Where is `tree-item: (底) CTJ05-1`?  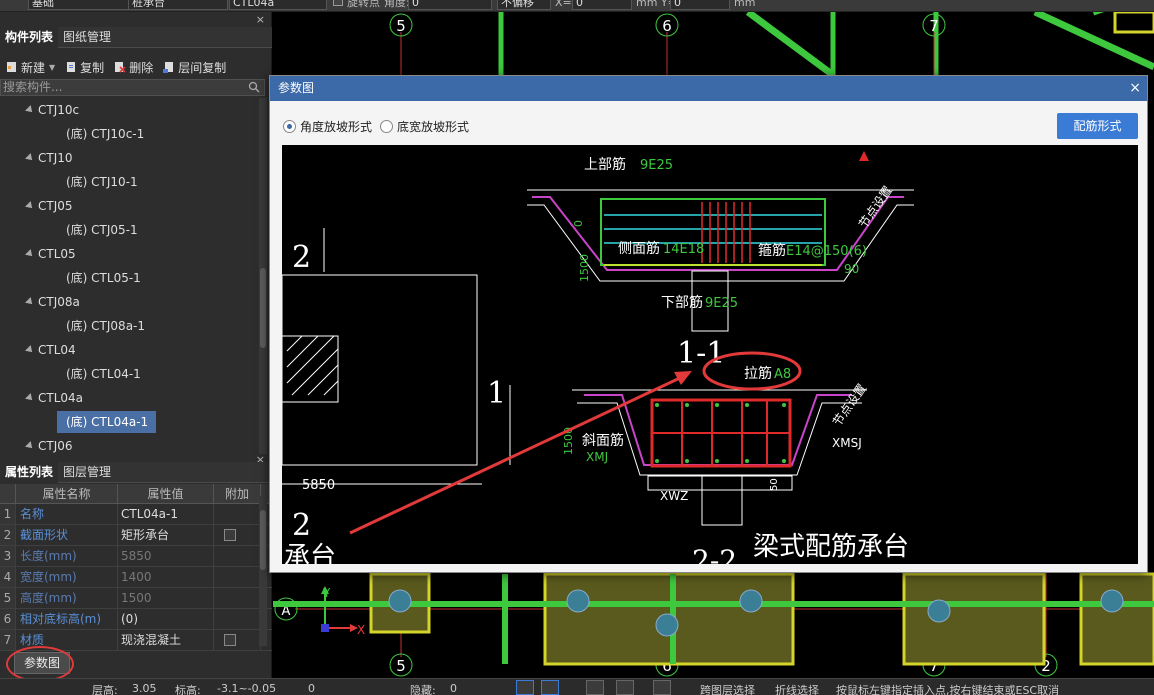 tree-item: (底) CTJ05-1 is located at coordinates (129, 230).